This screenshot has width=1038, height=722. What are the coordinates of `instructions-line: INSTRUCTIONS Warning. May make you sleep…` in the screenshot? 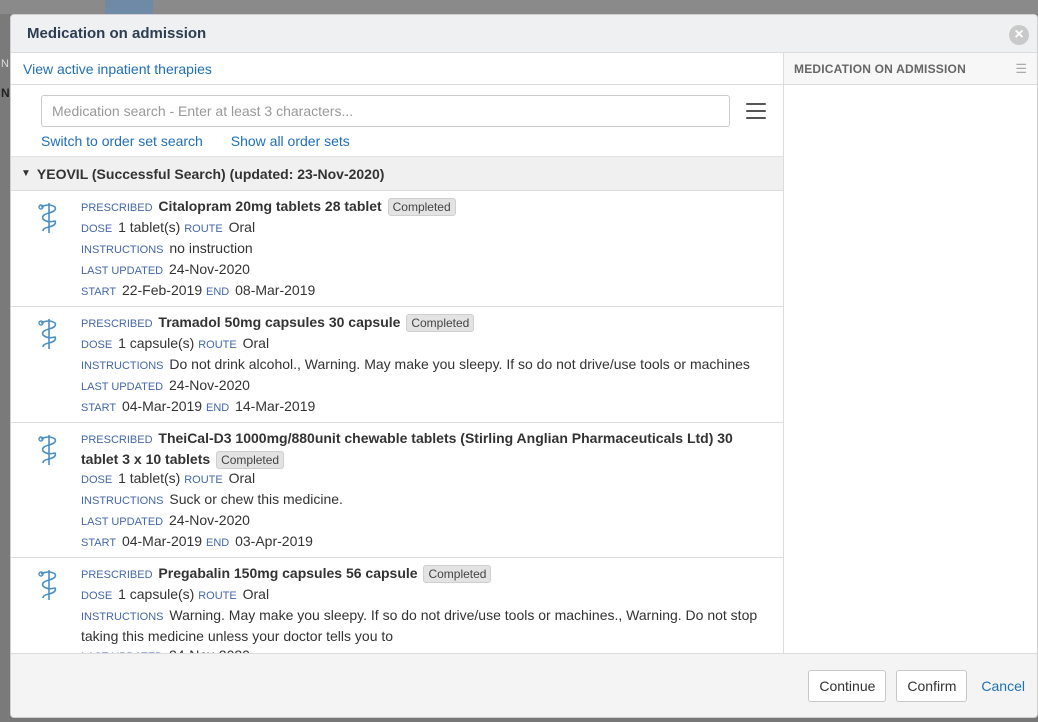 It's located at (427, 626).